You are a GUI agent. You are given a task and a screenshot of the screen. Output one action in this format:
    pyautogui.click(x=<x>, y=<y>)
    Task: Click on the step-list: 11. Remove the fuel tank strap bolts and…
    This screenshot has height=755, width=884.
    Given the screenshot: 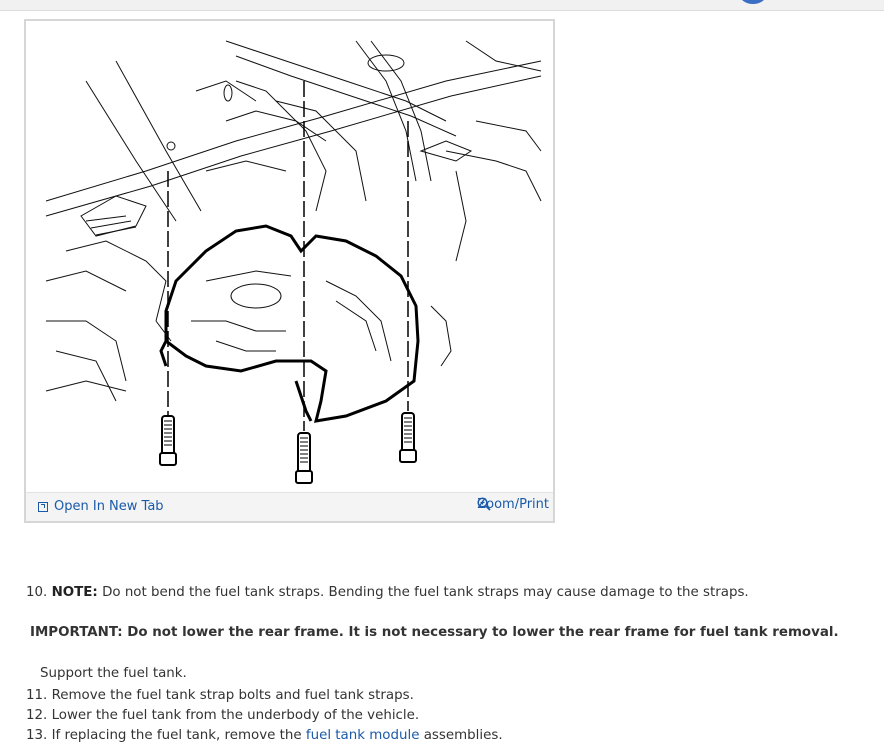 What is the action you would take?
    pyautogui.click(x=264, y=716)
    